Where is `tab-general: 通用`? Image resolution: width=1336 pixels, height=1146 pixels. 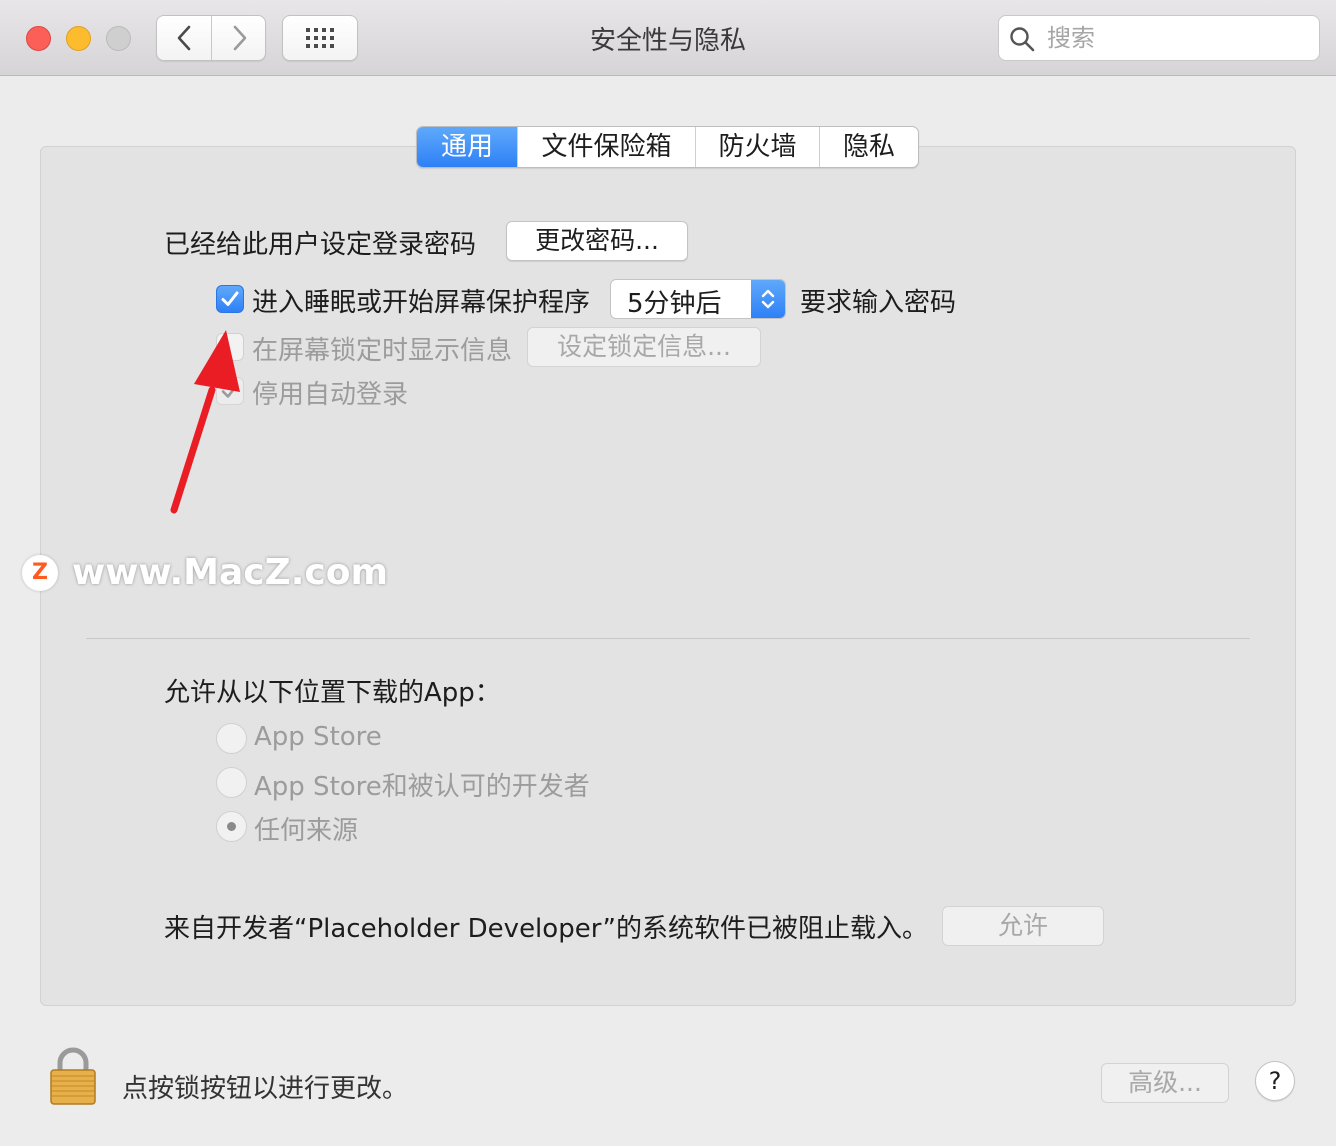
tab-general: 通用 is located at coordinates (467, 147).